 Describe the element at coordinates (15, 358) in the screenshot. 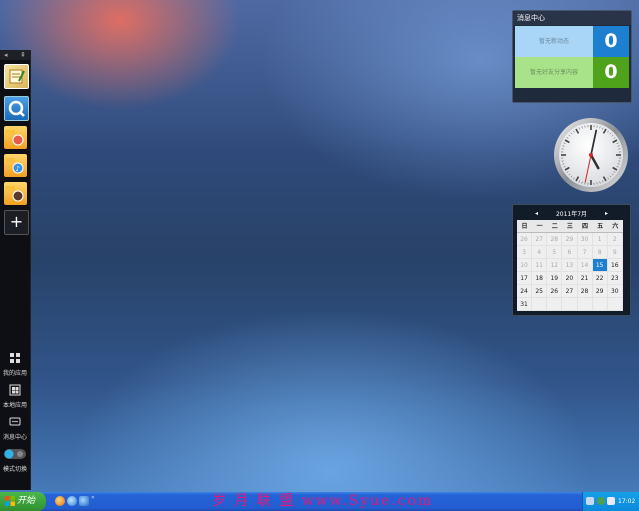

I see `grid-icon` at that location.